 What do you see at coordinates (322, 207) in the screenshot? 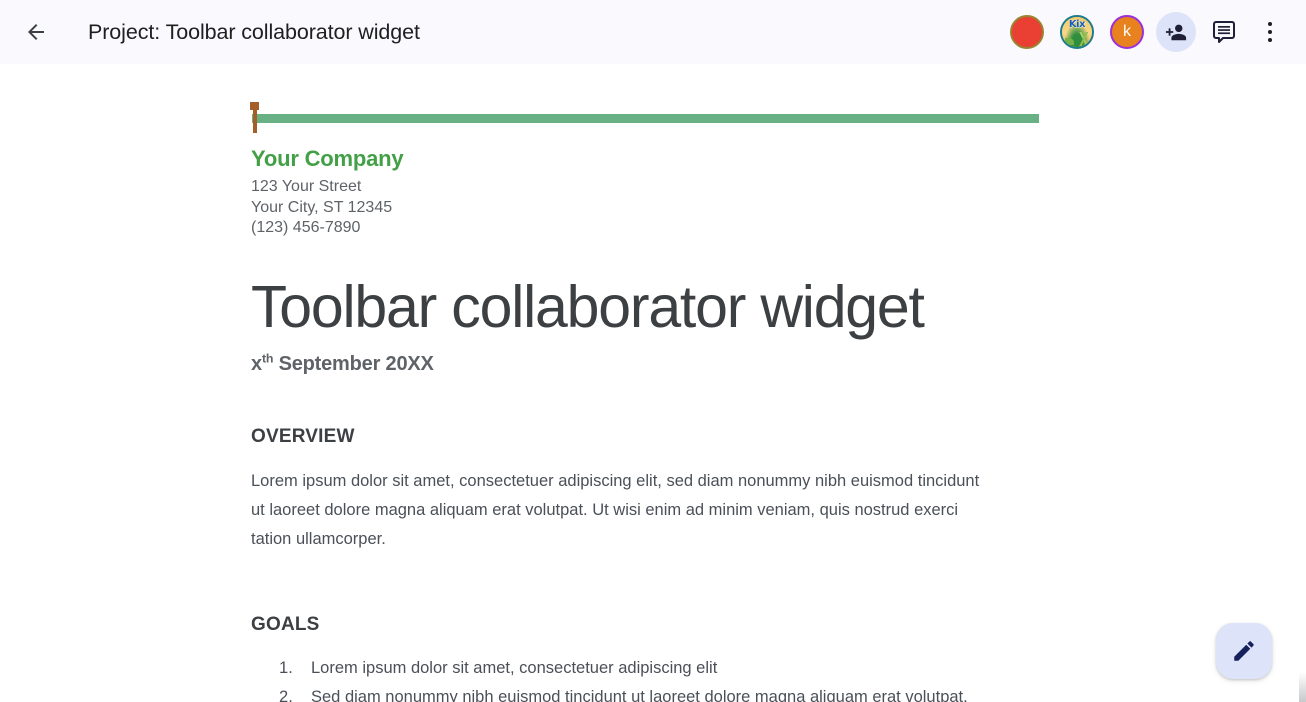
I see `company-address-line-2: Your City, ST 12345` at bounding box center [322, 207].